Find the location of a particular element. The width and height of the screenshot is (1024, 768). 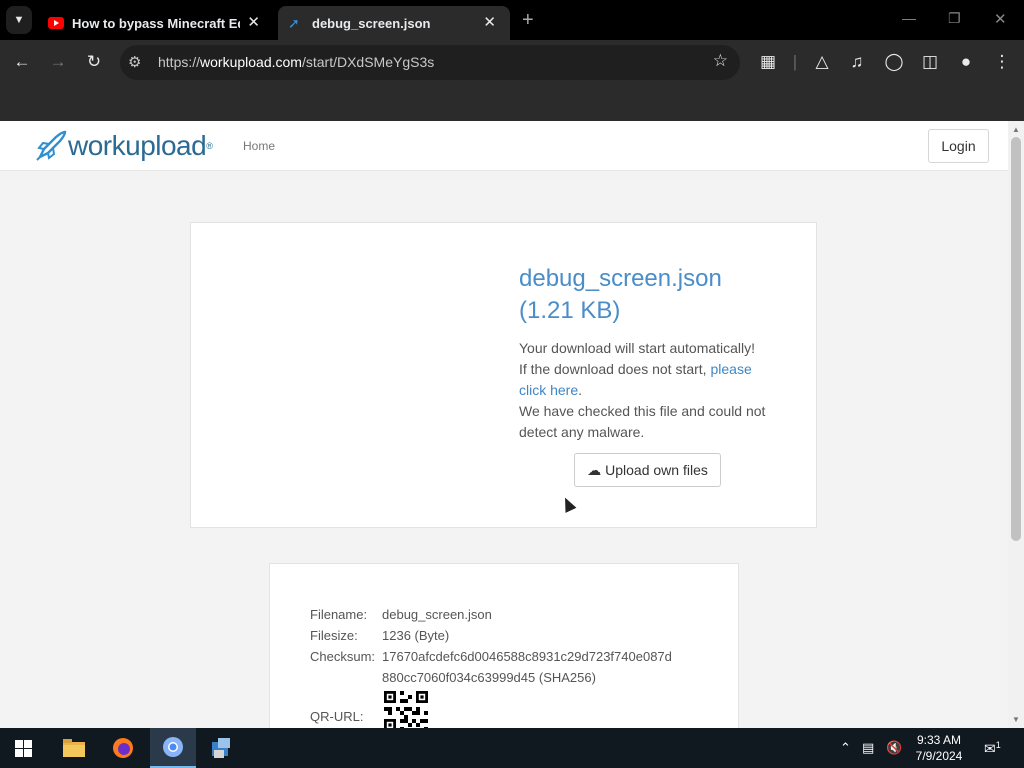

registered-mark: ® is located at coordinates (209, 146).